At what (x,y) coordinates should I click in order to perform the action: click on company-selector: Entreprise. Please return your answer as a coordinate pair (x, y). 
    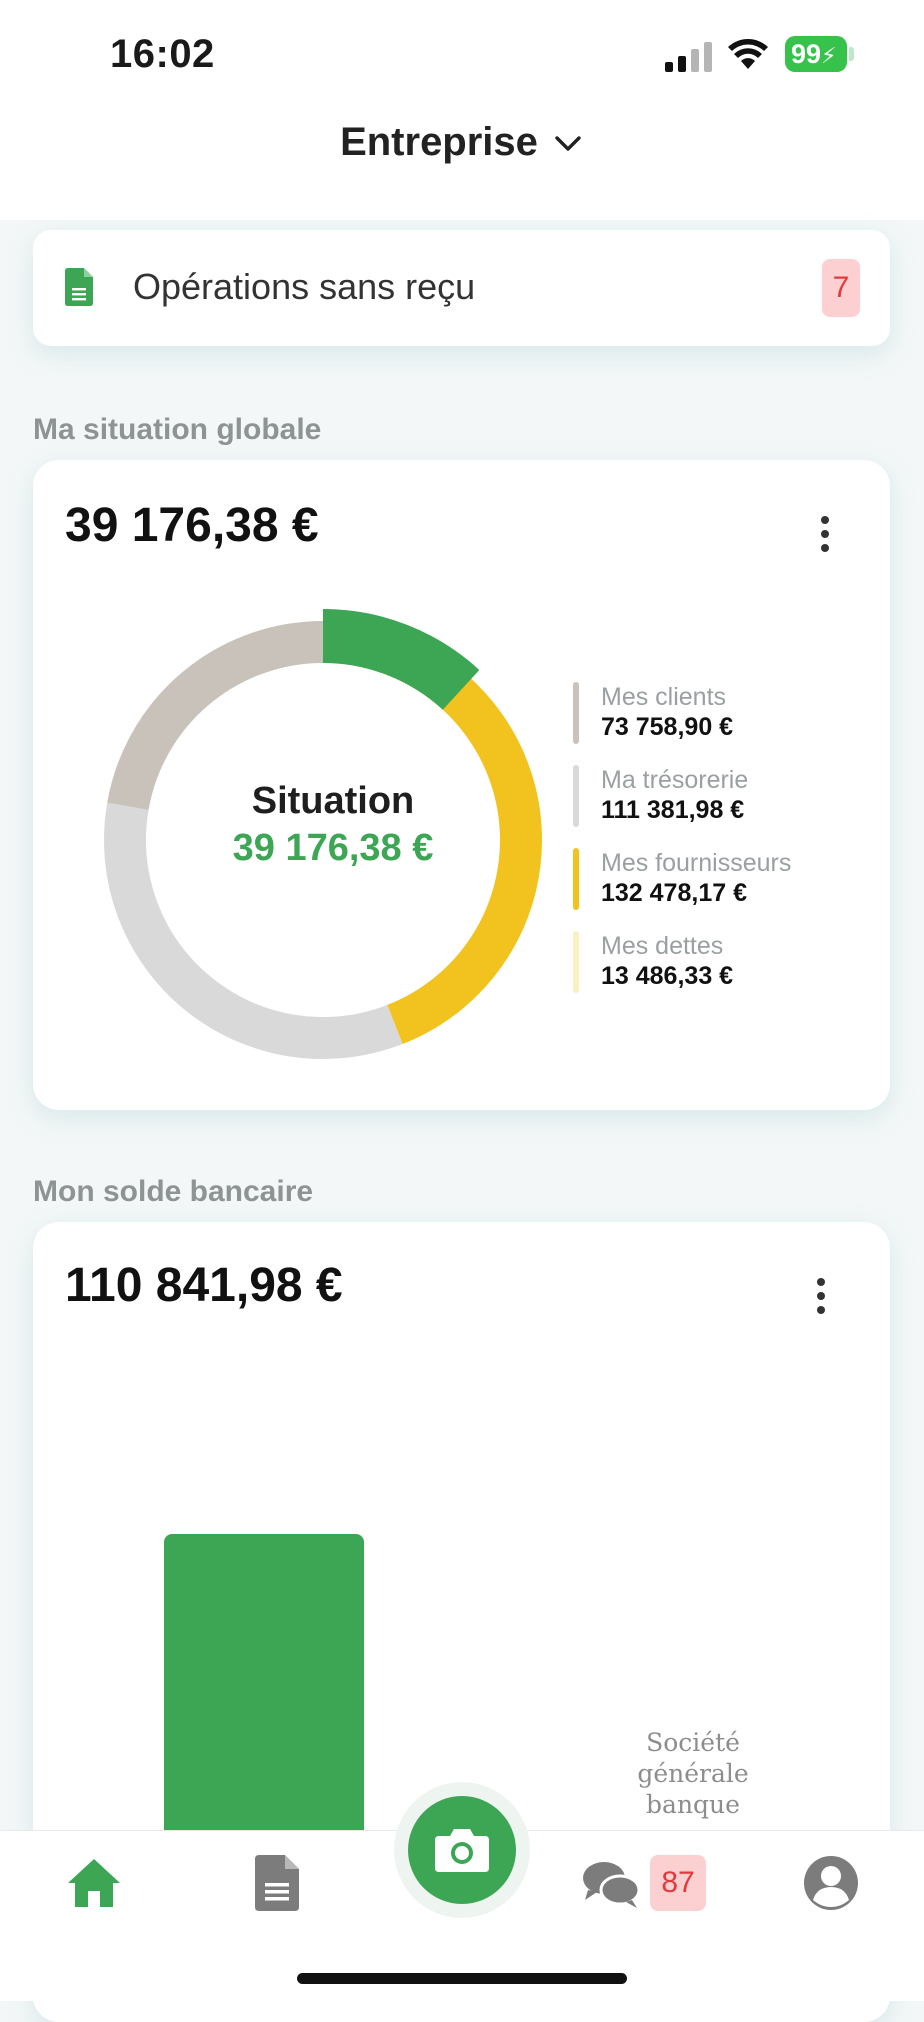
    Looking at the image, I should click on (462, 150).